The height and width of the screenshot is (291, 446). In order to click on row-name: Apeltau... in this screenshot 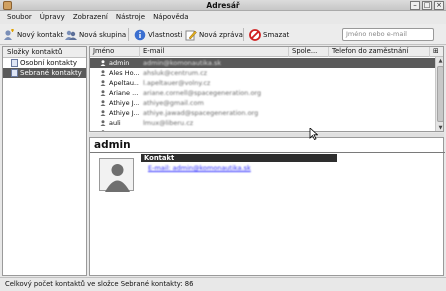, I will do `click(124, 83)`.